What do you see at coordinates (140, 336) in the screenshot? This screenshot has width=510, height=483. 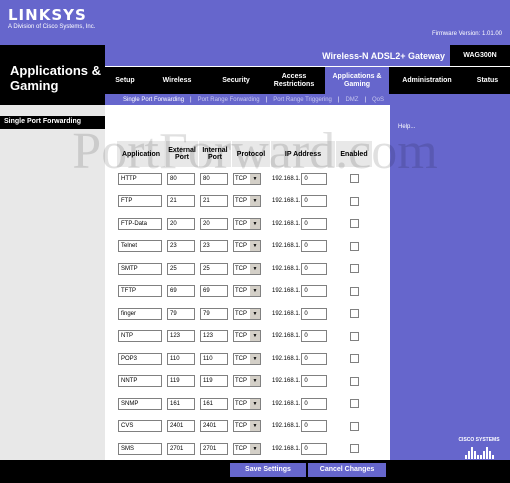 I see `application-name-input: NTP` at bounding box center [140, 336].